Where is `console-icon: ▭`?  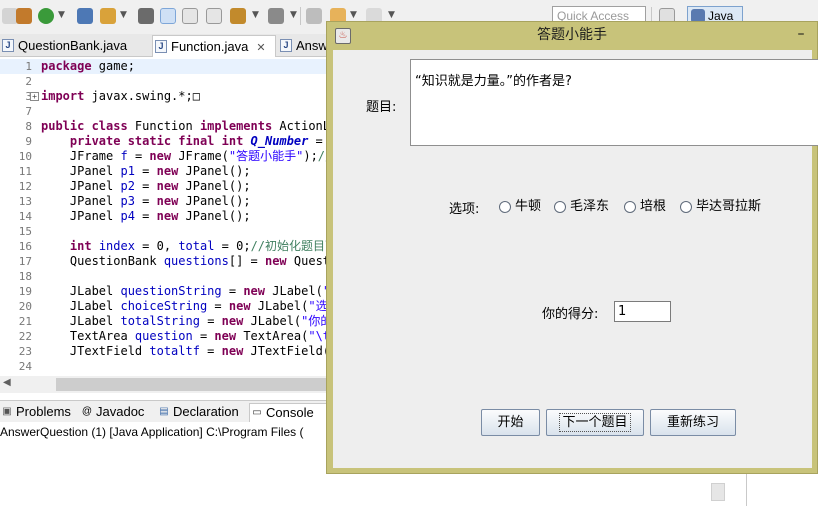 console-icon: ▭ is located at coordinates (257, 412).